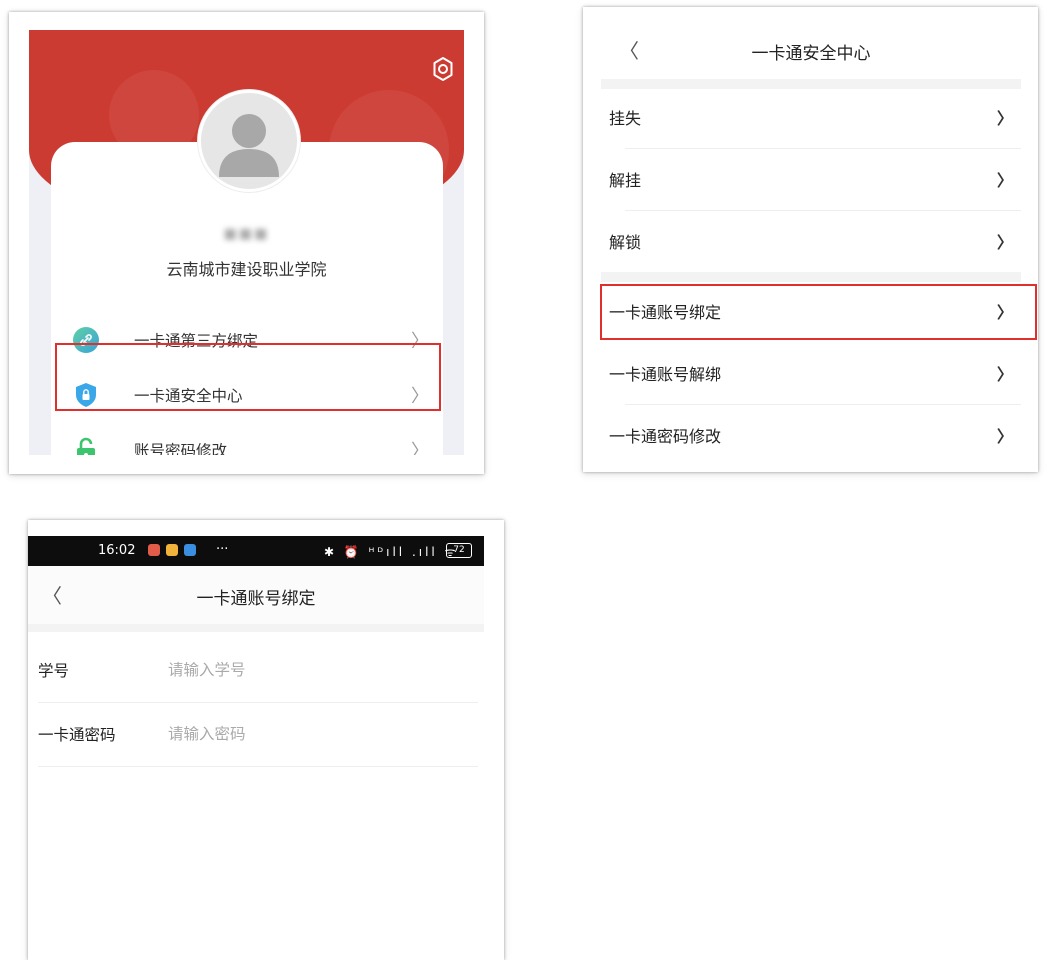 The image size is (1048, 960). What do you see at coordinates (811, 435) in the screenshot?
I see `list-item-password-change: 一卡通密码修改 〉` at bounding box center [811, 435].